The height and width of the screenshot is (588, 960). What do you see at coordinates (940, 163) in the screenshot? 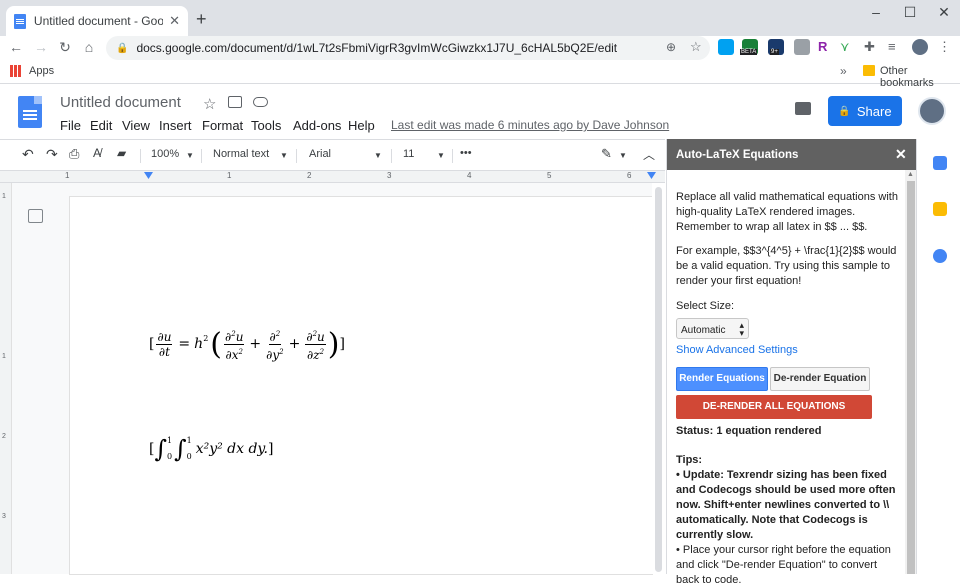
I see `calendar-icon` at bounding box center [940, 163].